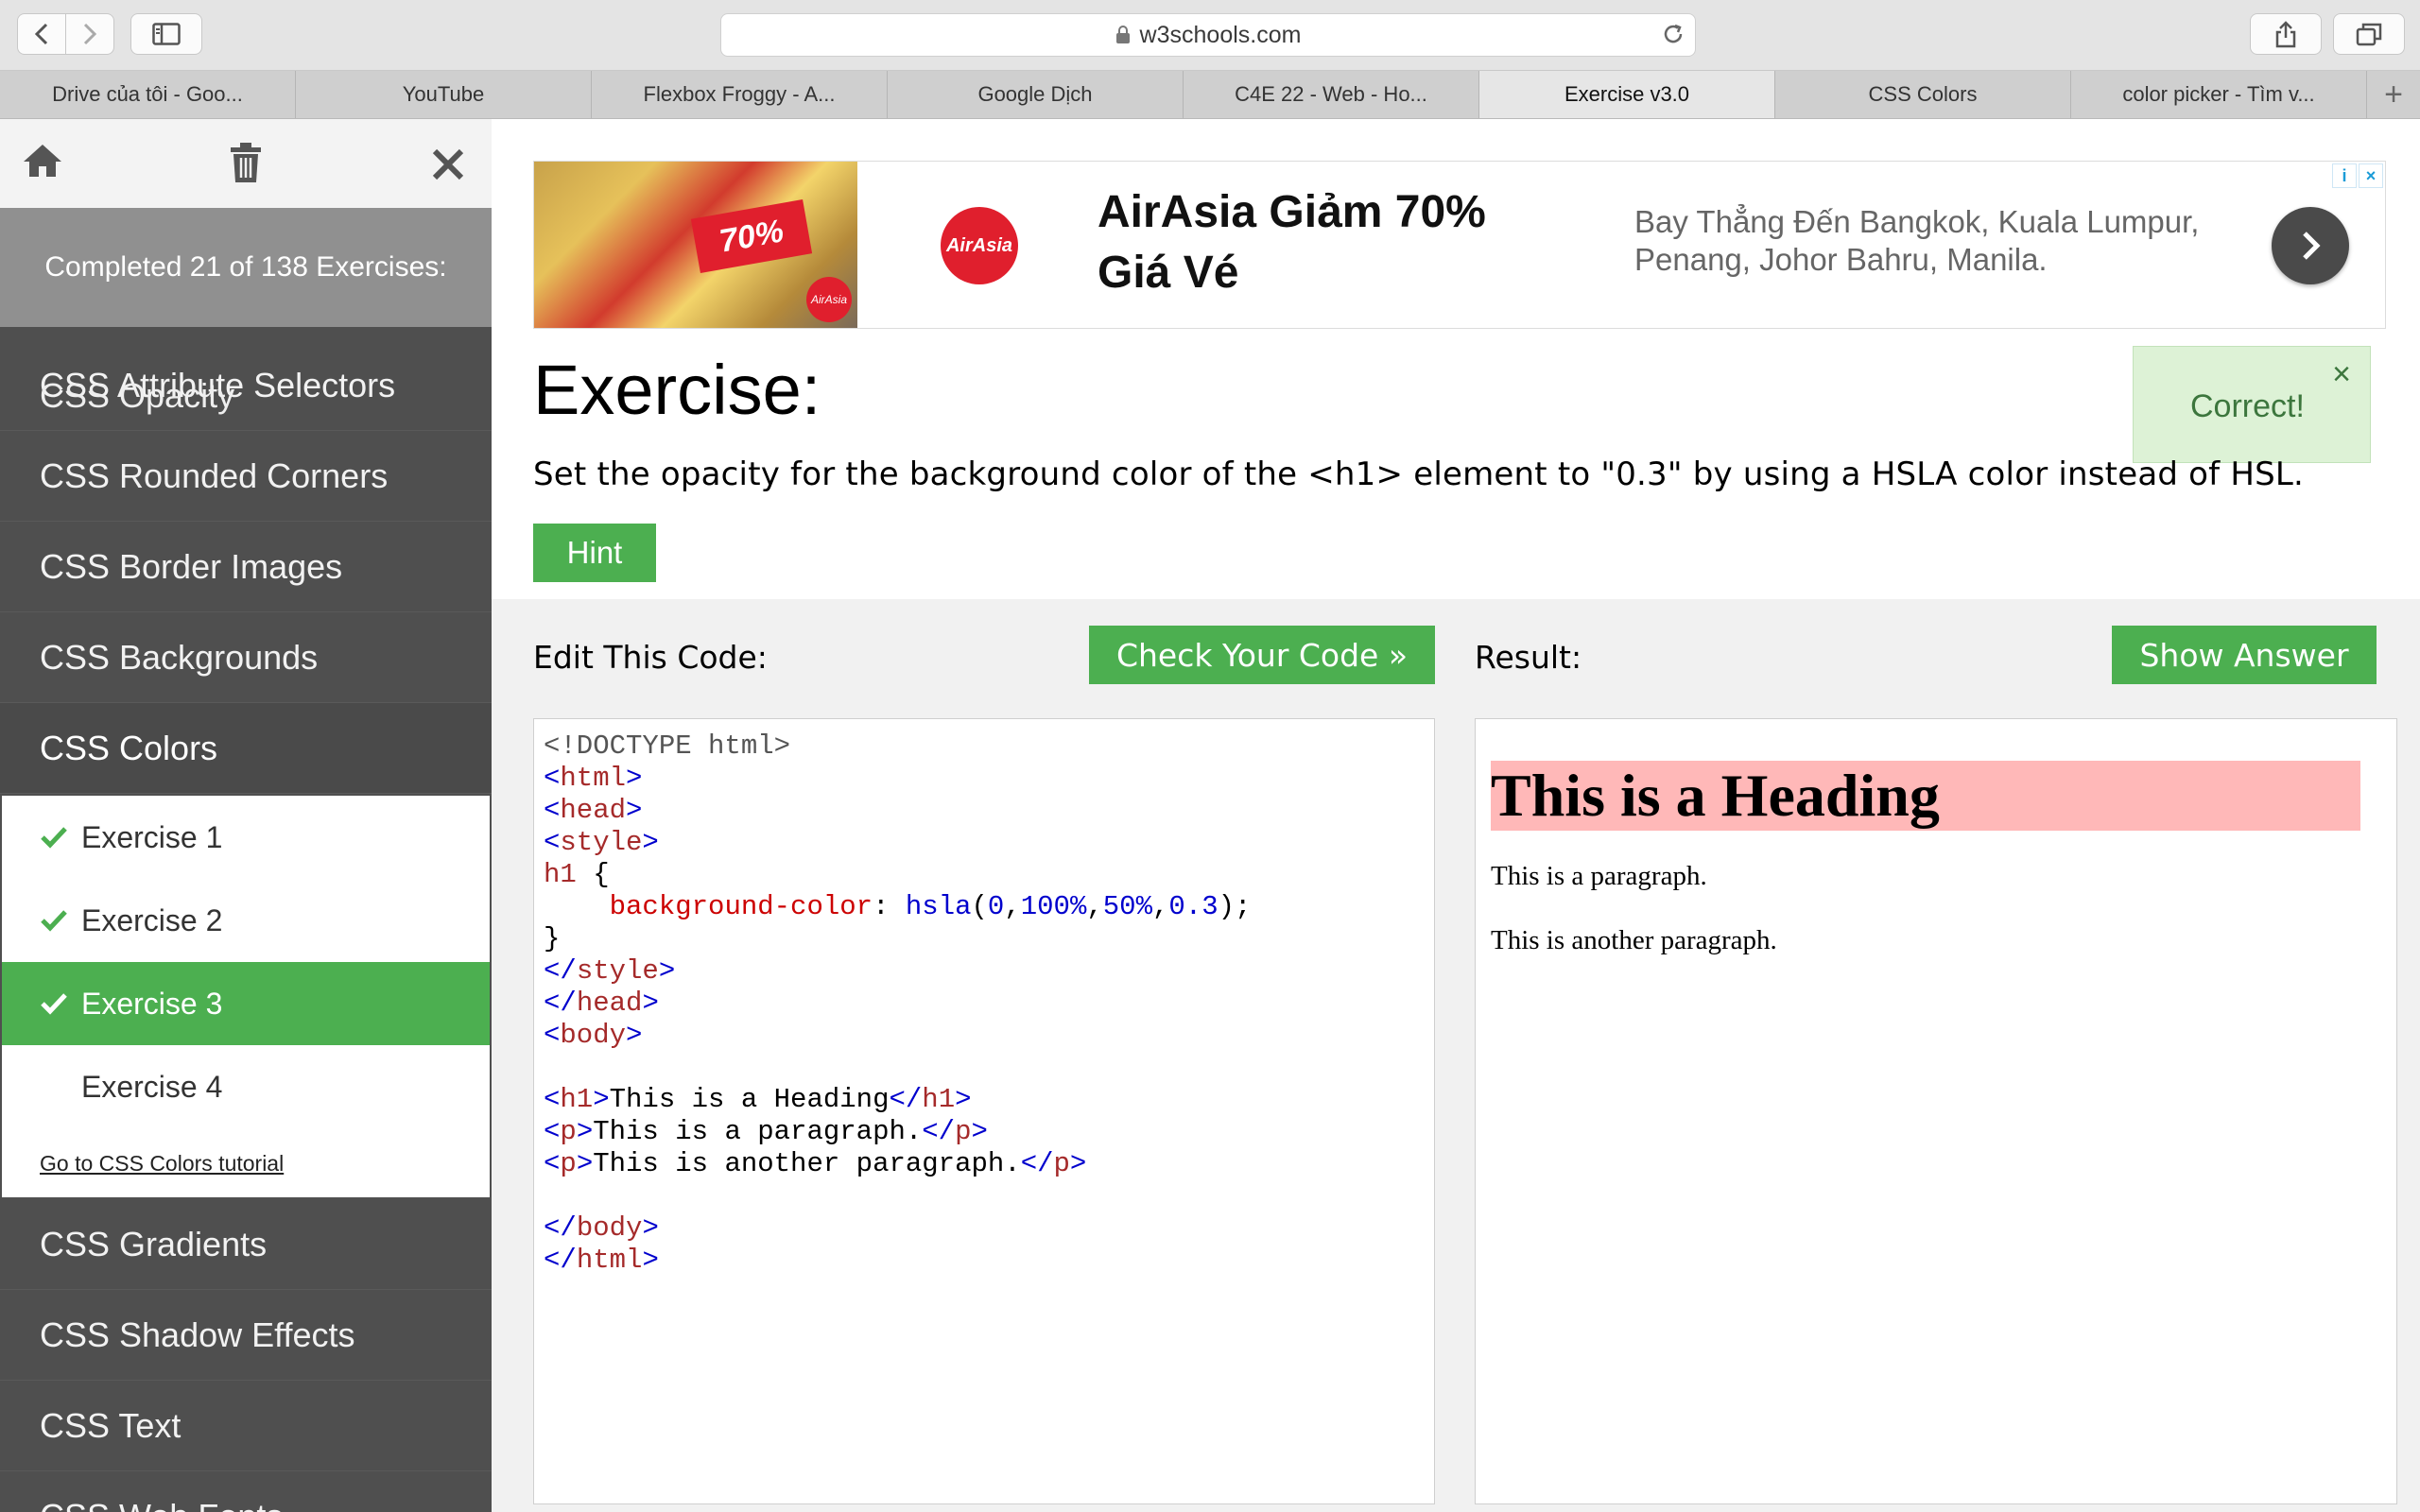  Describe the element at coordinates (594, 553) in the screenshot. I see `hint-button: Hint` at that location.